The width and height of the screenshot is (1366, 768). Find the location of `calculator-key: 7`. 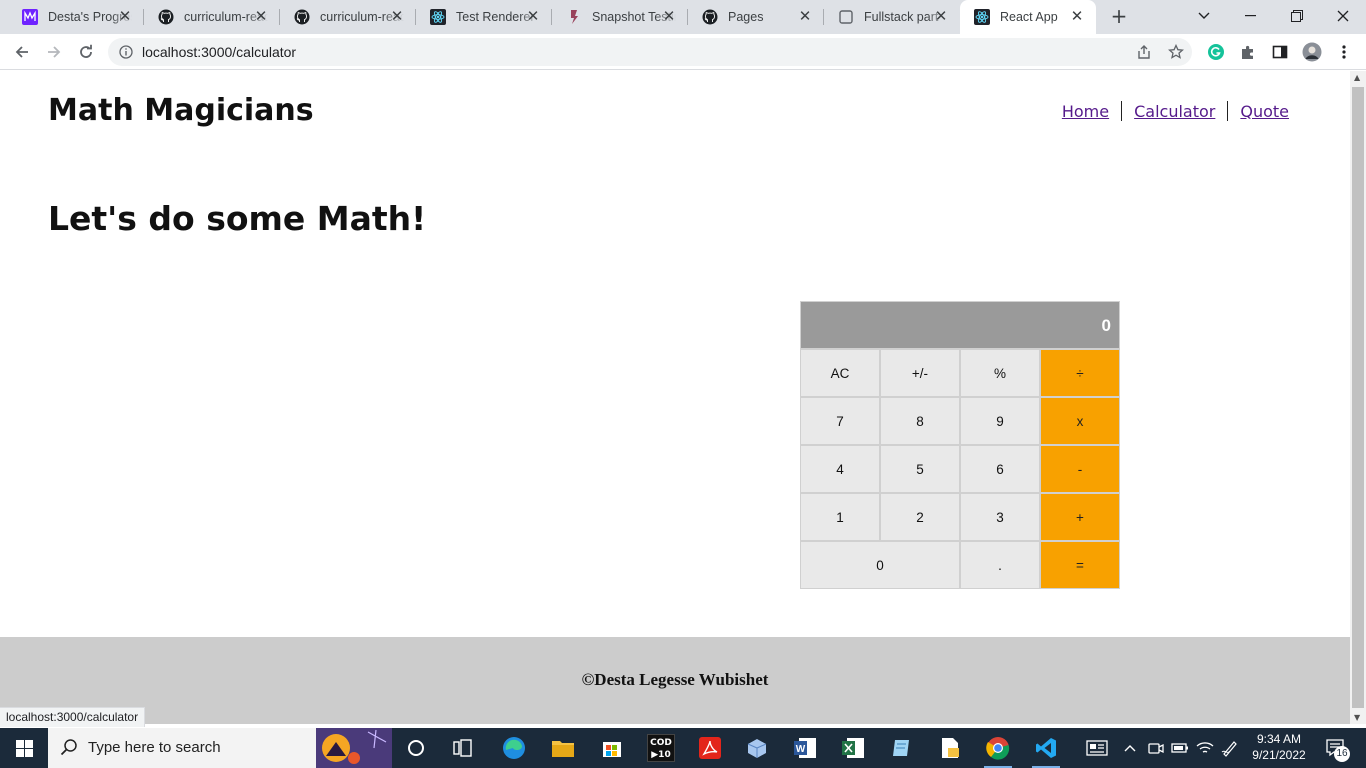

calculator-key: 7 is located at coordinates (840, 421).